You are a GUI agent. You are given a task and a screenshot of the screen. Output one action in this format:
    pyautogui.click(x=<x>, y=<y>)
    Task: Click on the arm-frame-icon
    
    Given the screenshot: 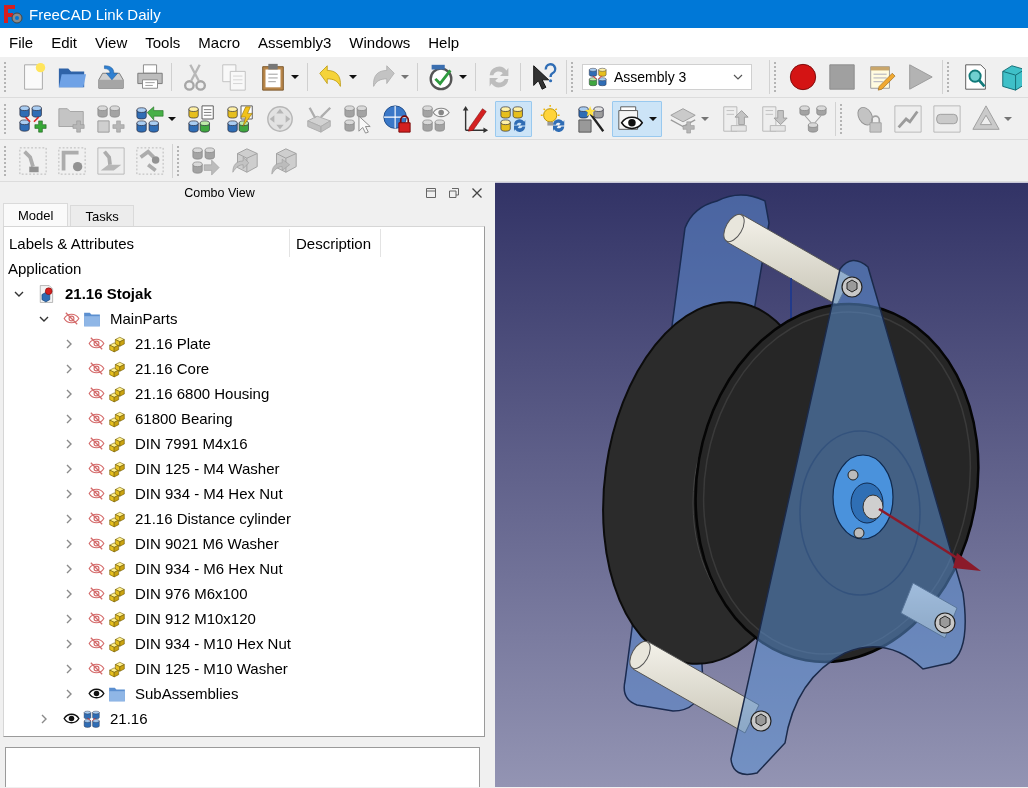 What is the action you would take?
    pyautogui.click(x=32, y=160)
    